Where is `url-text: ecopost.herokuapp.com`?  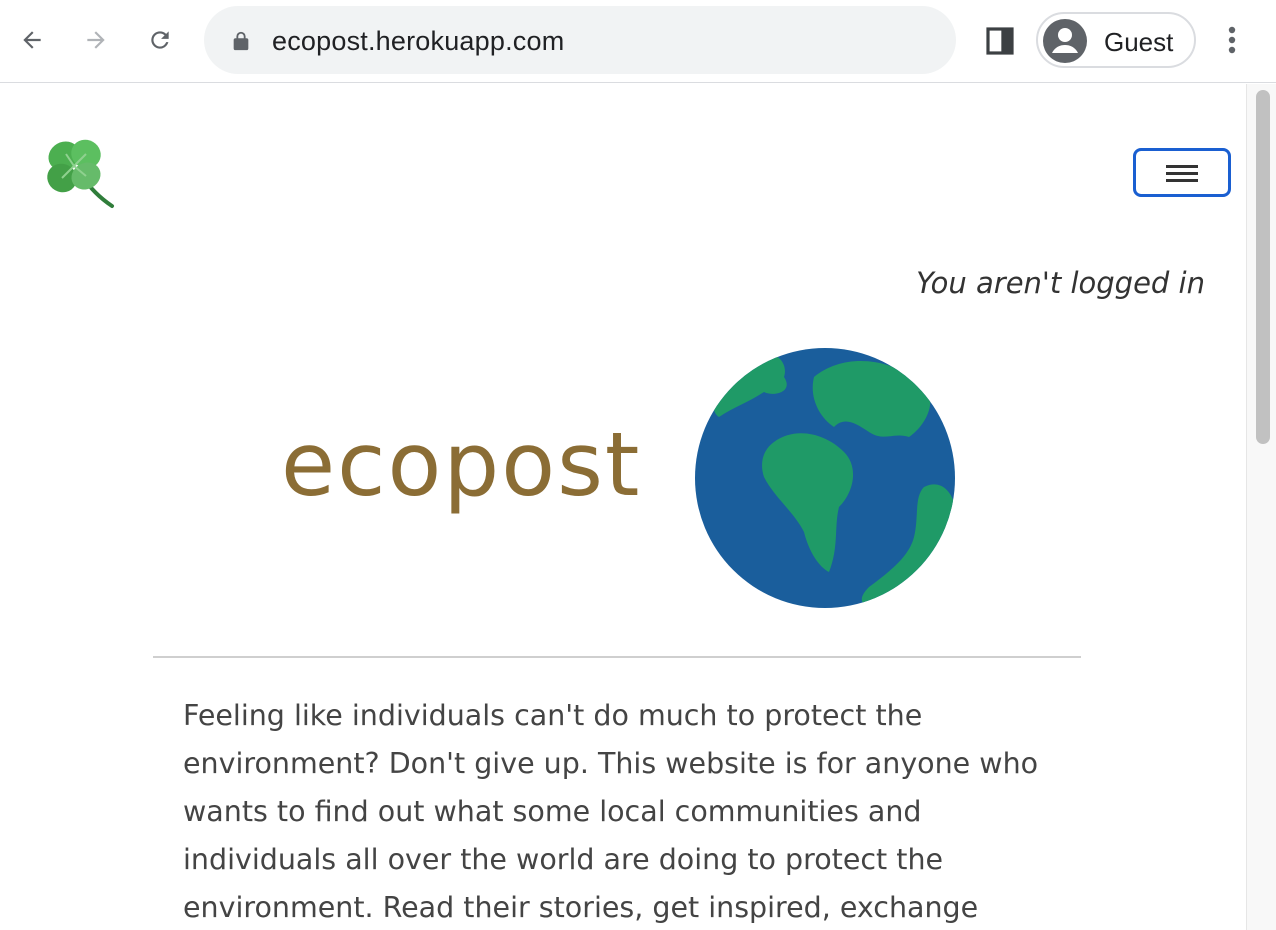
url-text: ecopost.herokuapp.com is located at coordinates (418, 41).